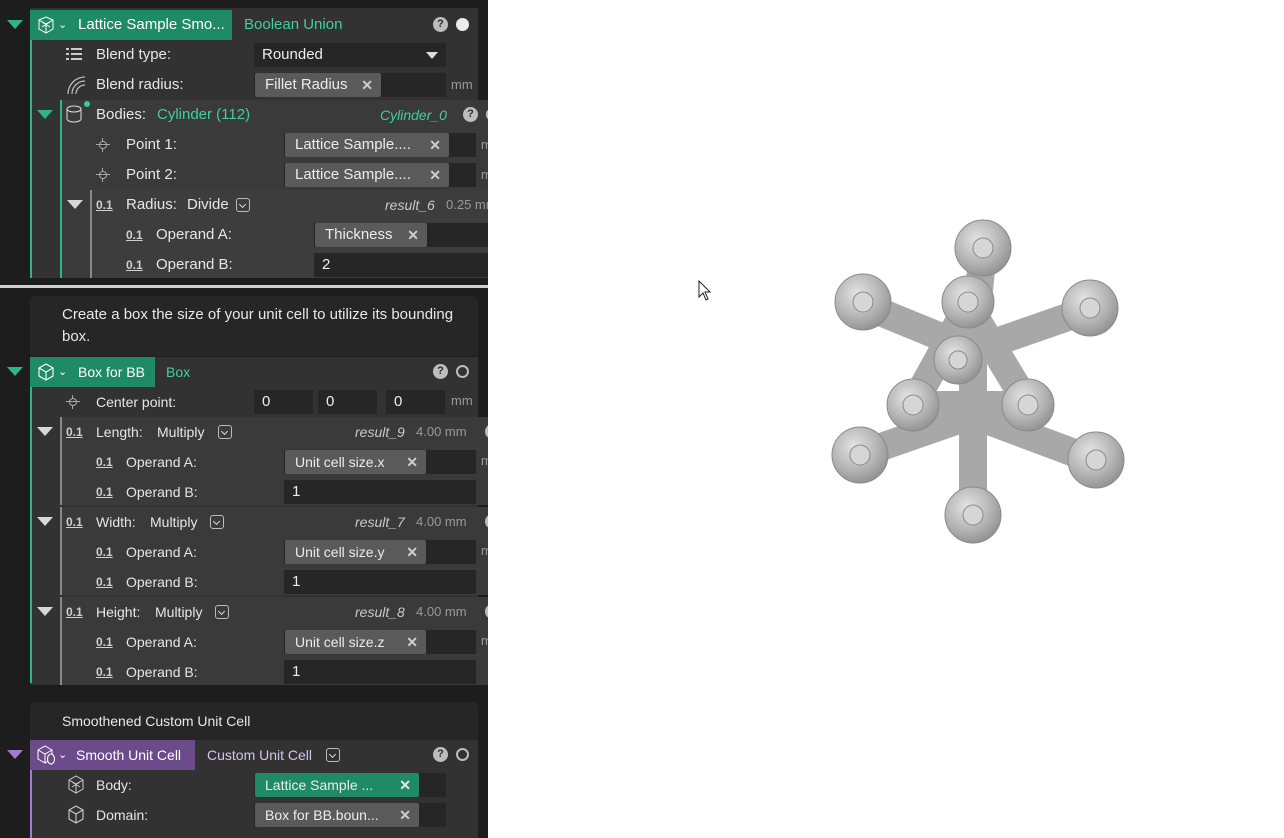  I want to click on body-label: Body:, so click(114, 785).